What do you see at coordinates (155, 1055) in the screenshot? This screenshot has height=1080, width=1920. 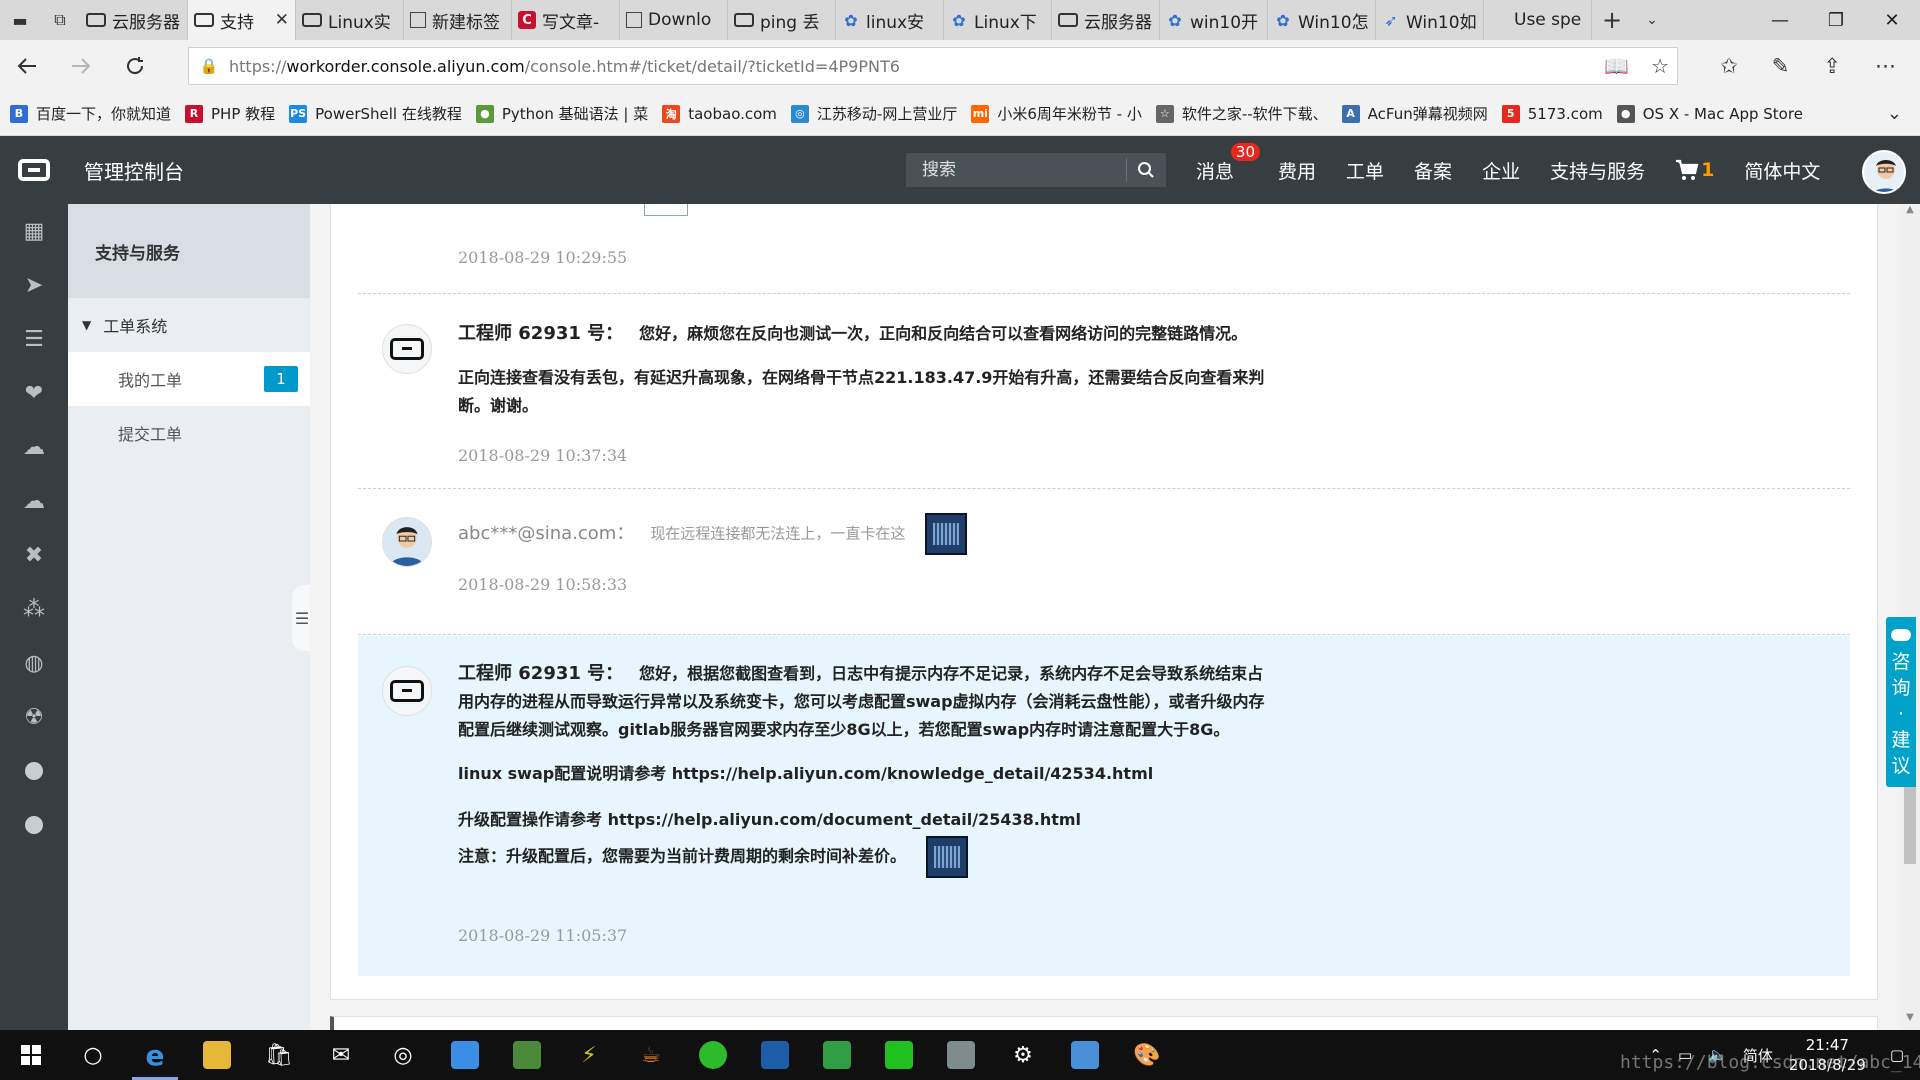 I see `taskbar-edge: e` at bounding box center [155, 1055].